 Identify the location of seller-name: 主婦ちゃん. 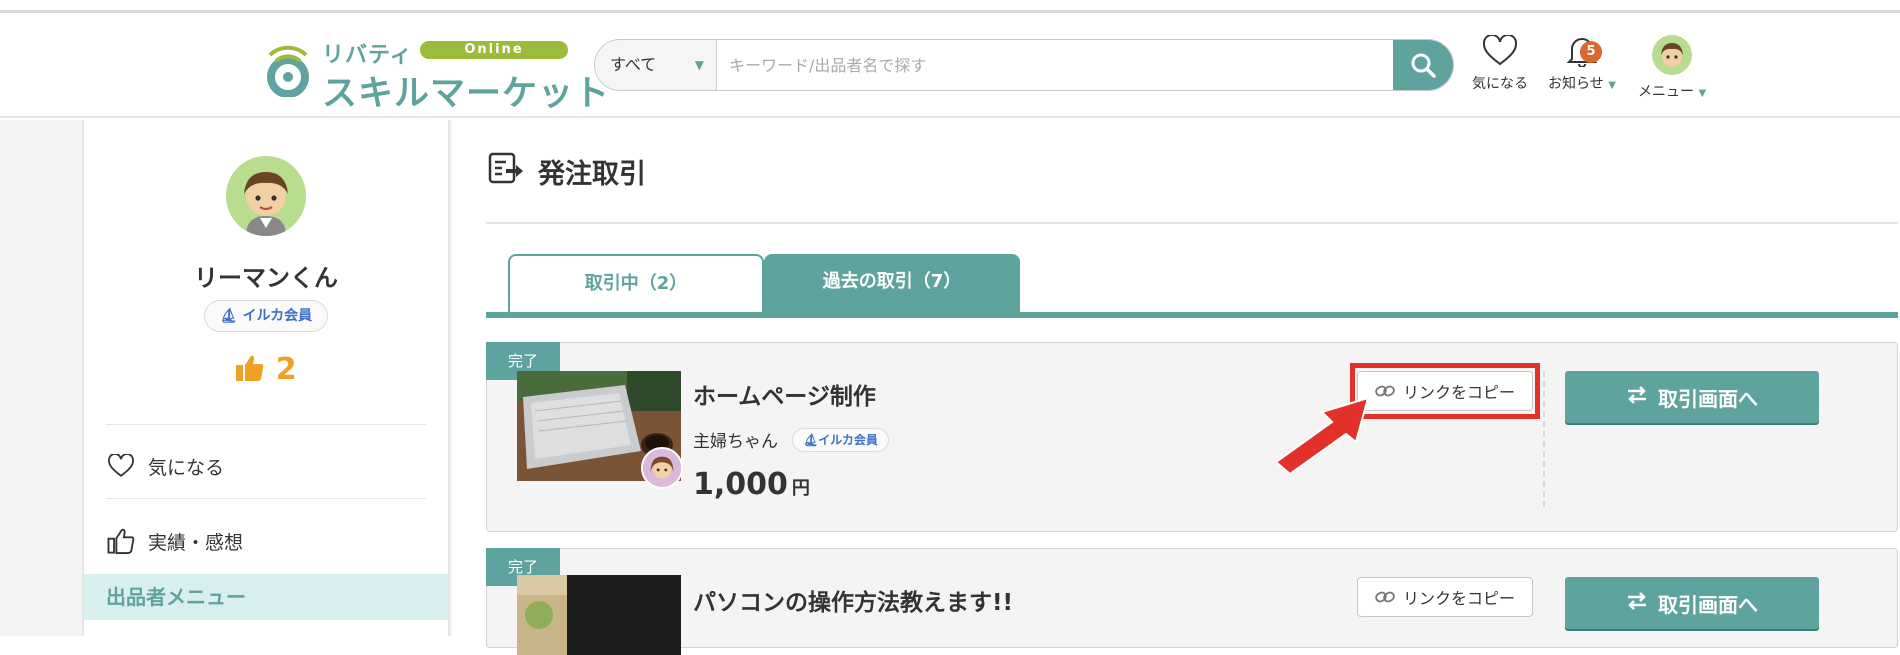
(735, 439).